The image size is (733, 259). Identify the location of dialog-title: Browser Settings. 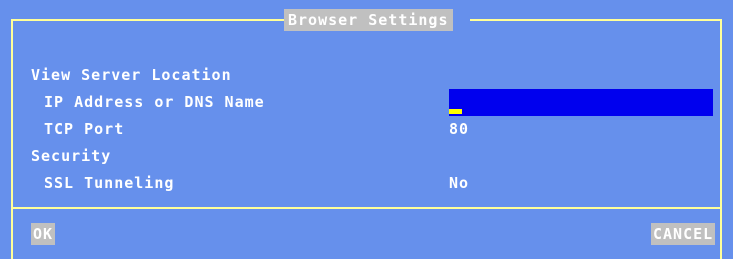
(368, 20).